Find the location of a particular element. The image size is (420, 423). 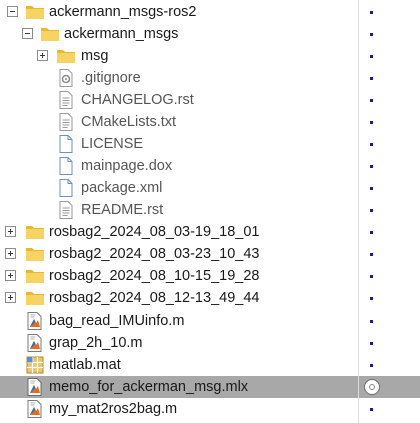

tree-row-changelog: CHANGELOG.rst is located at coordinates (210, 100).